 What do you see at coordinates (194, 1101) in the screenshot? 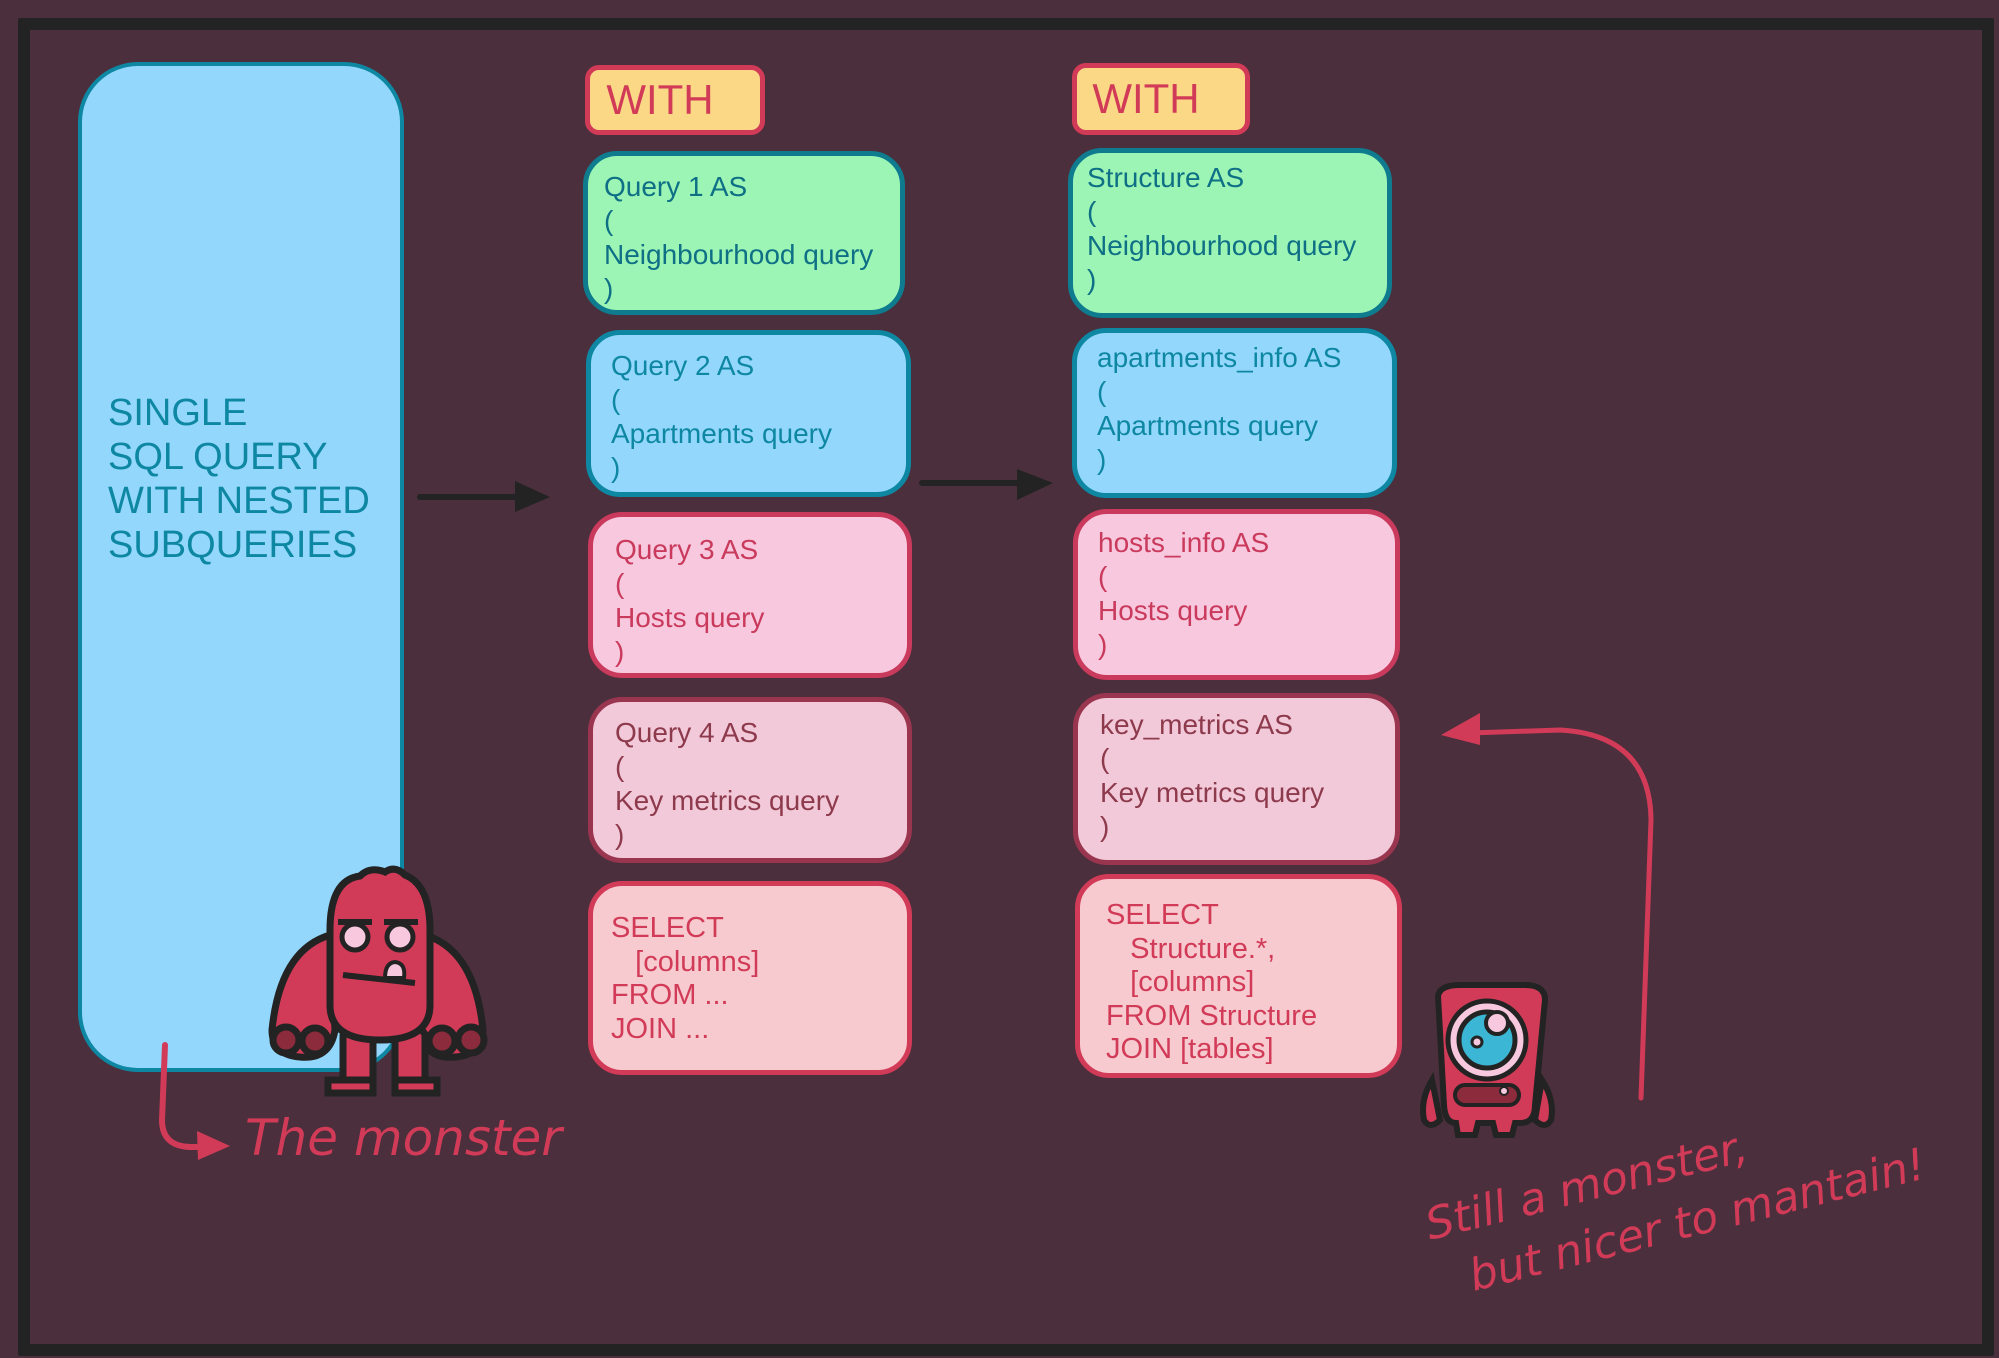
I see `bent-arrow-icon` at bounding box center [194, 1101].